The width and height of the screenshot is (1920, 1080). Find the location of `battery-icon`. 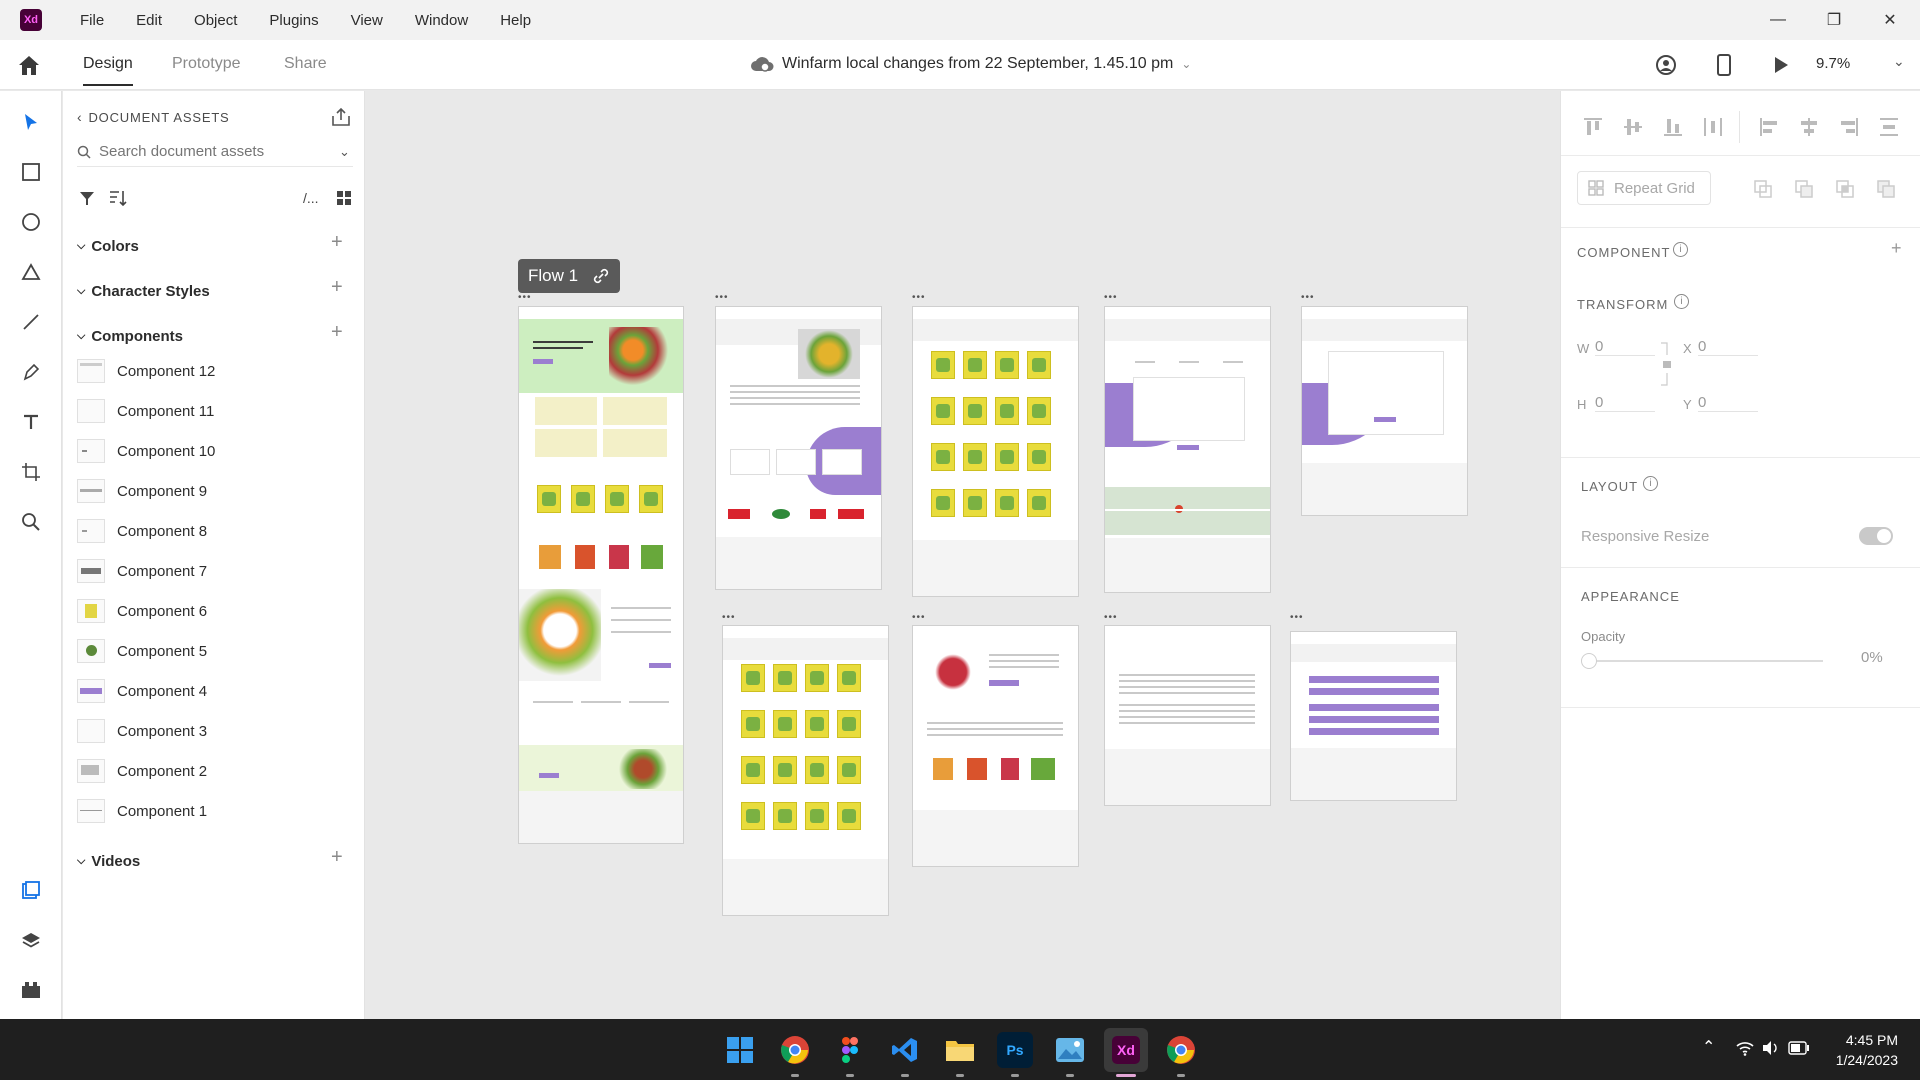

battery-icon is located at coordinates (1799, 1048).